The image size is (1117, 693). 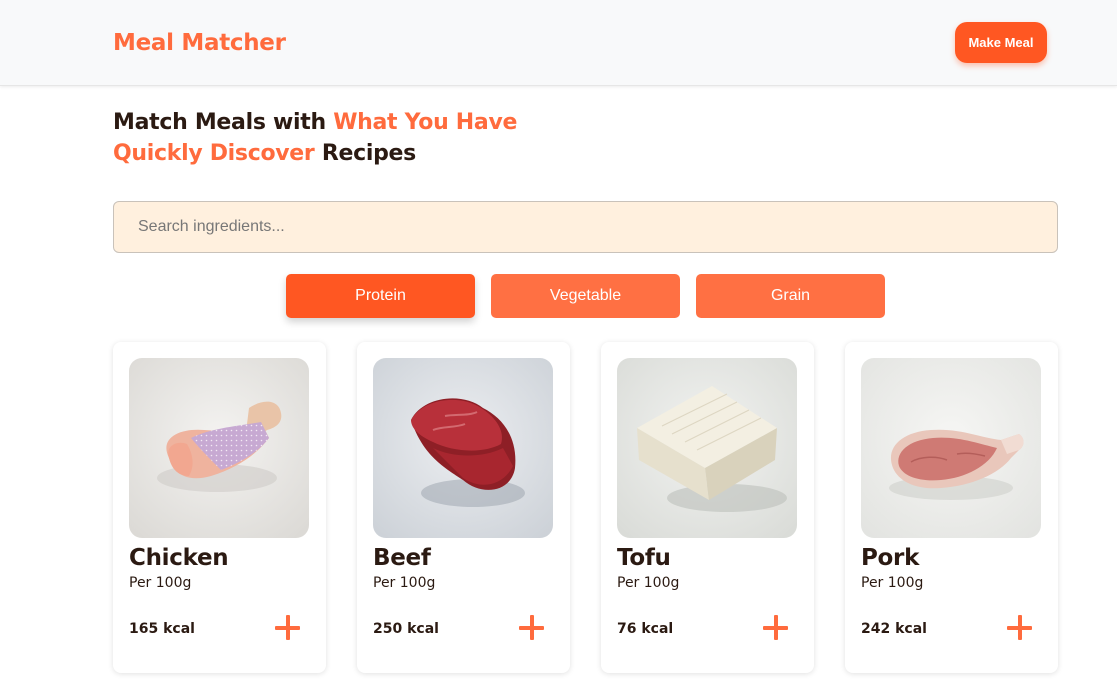 I want to click on ingredient-name: Pork, so click(x=890, y=558).